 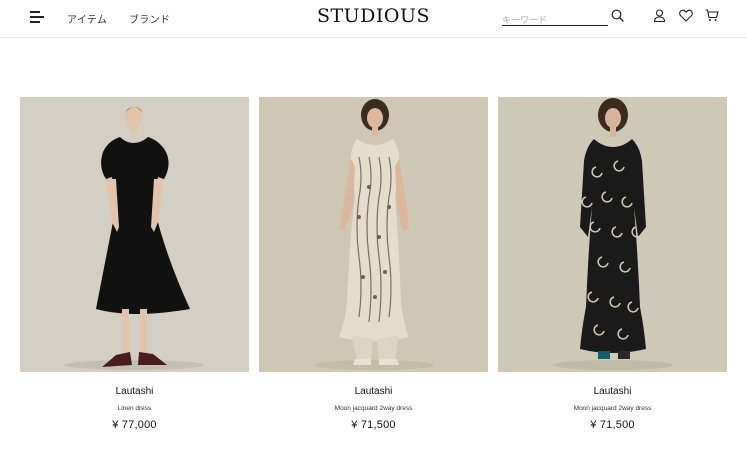 What do you see at coordinates (38, 17) in the screenshot?
I see `menu-icon` at bounding box center [38, 17].